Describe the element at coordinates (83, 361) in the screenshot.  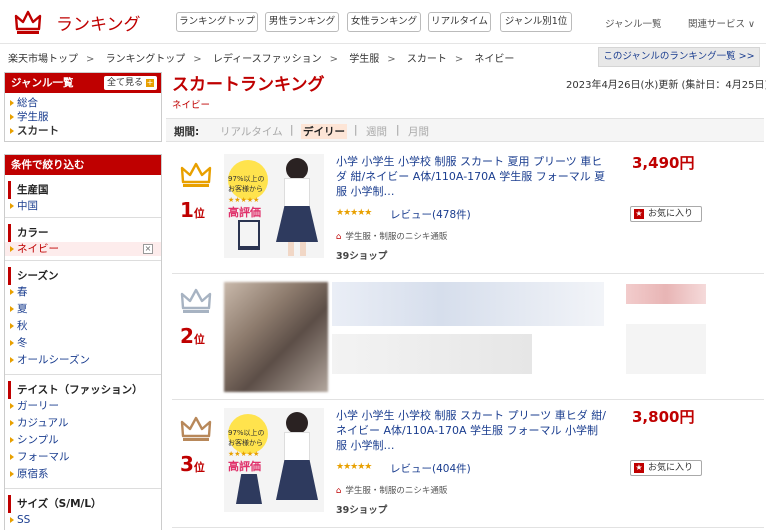
I see `filter-option: オールシーズン` at that location.